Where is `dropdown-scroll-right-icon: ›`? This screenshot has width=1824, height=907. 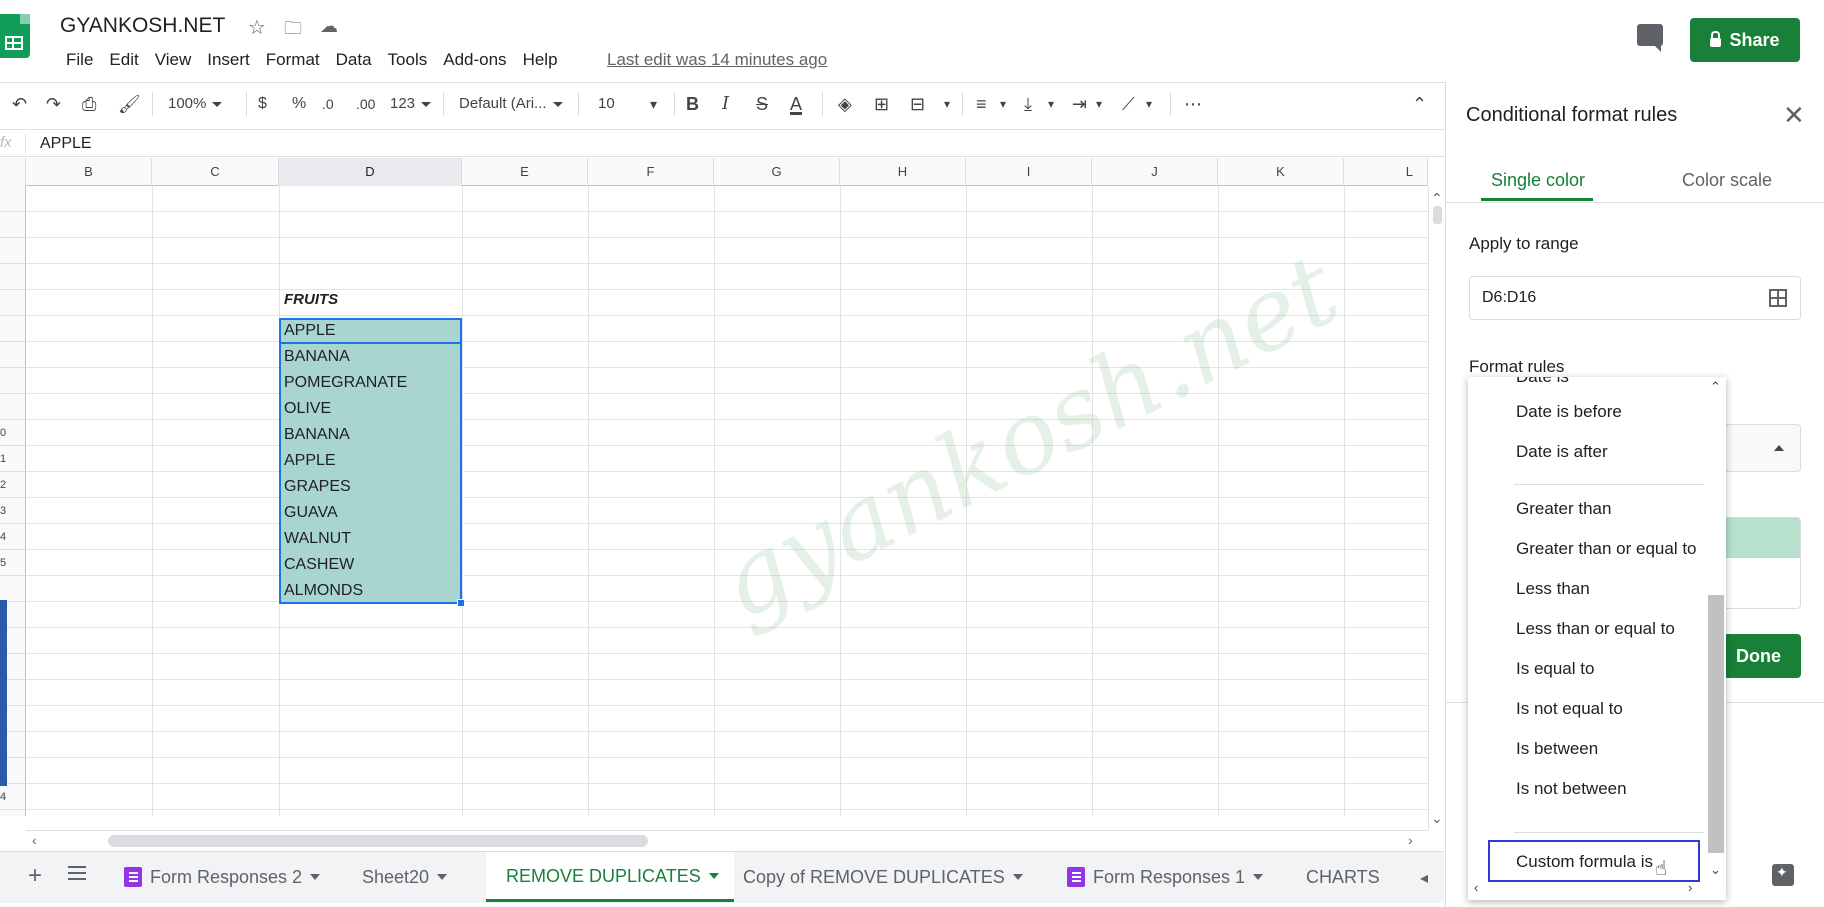
dropdown-scroll-right-icon: › is located at coordinates (1690, 887).